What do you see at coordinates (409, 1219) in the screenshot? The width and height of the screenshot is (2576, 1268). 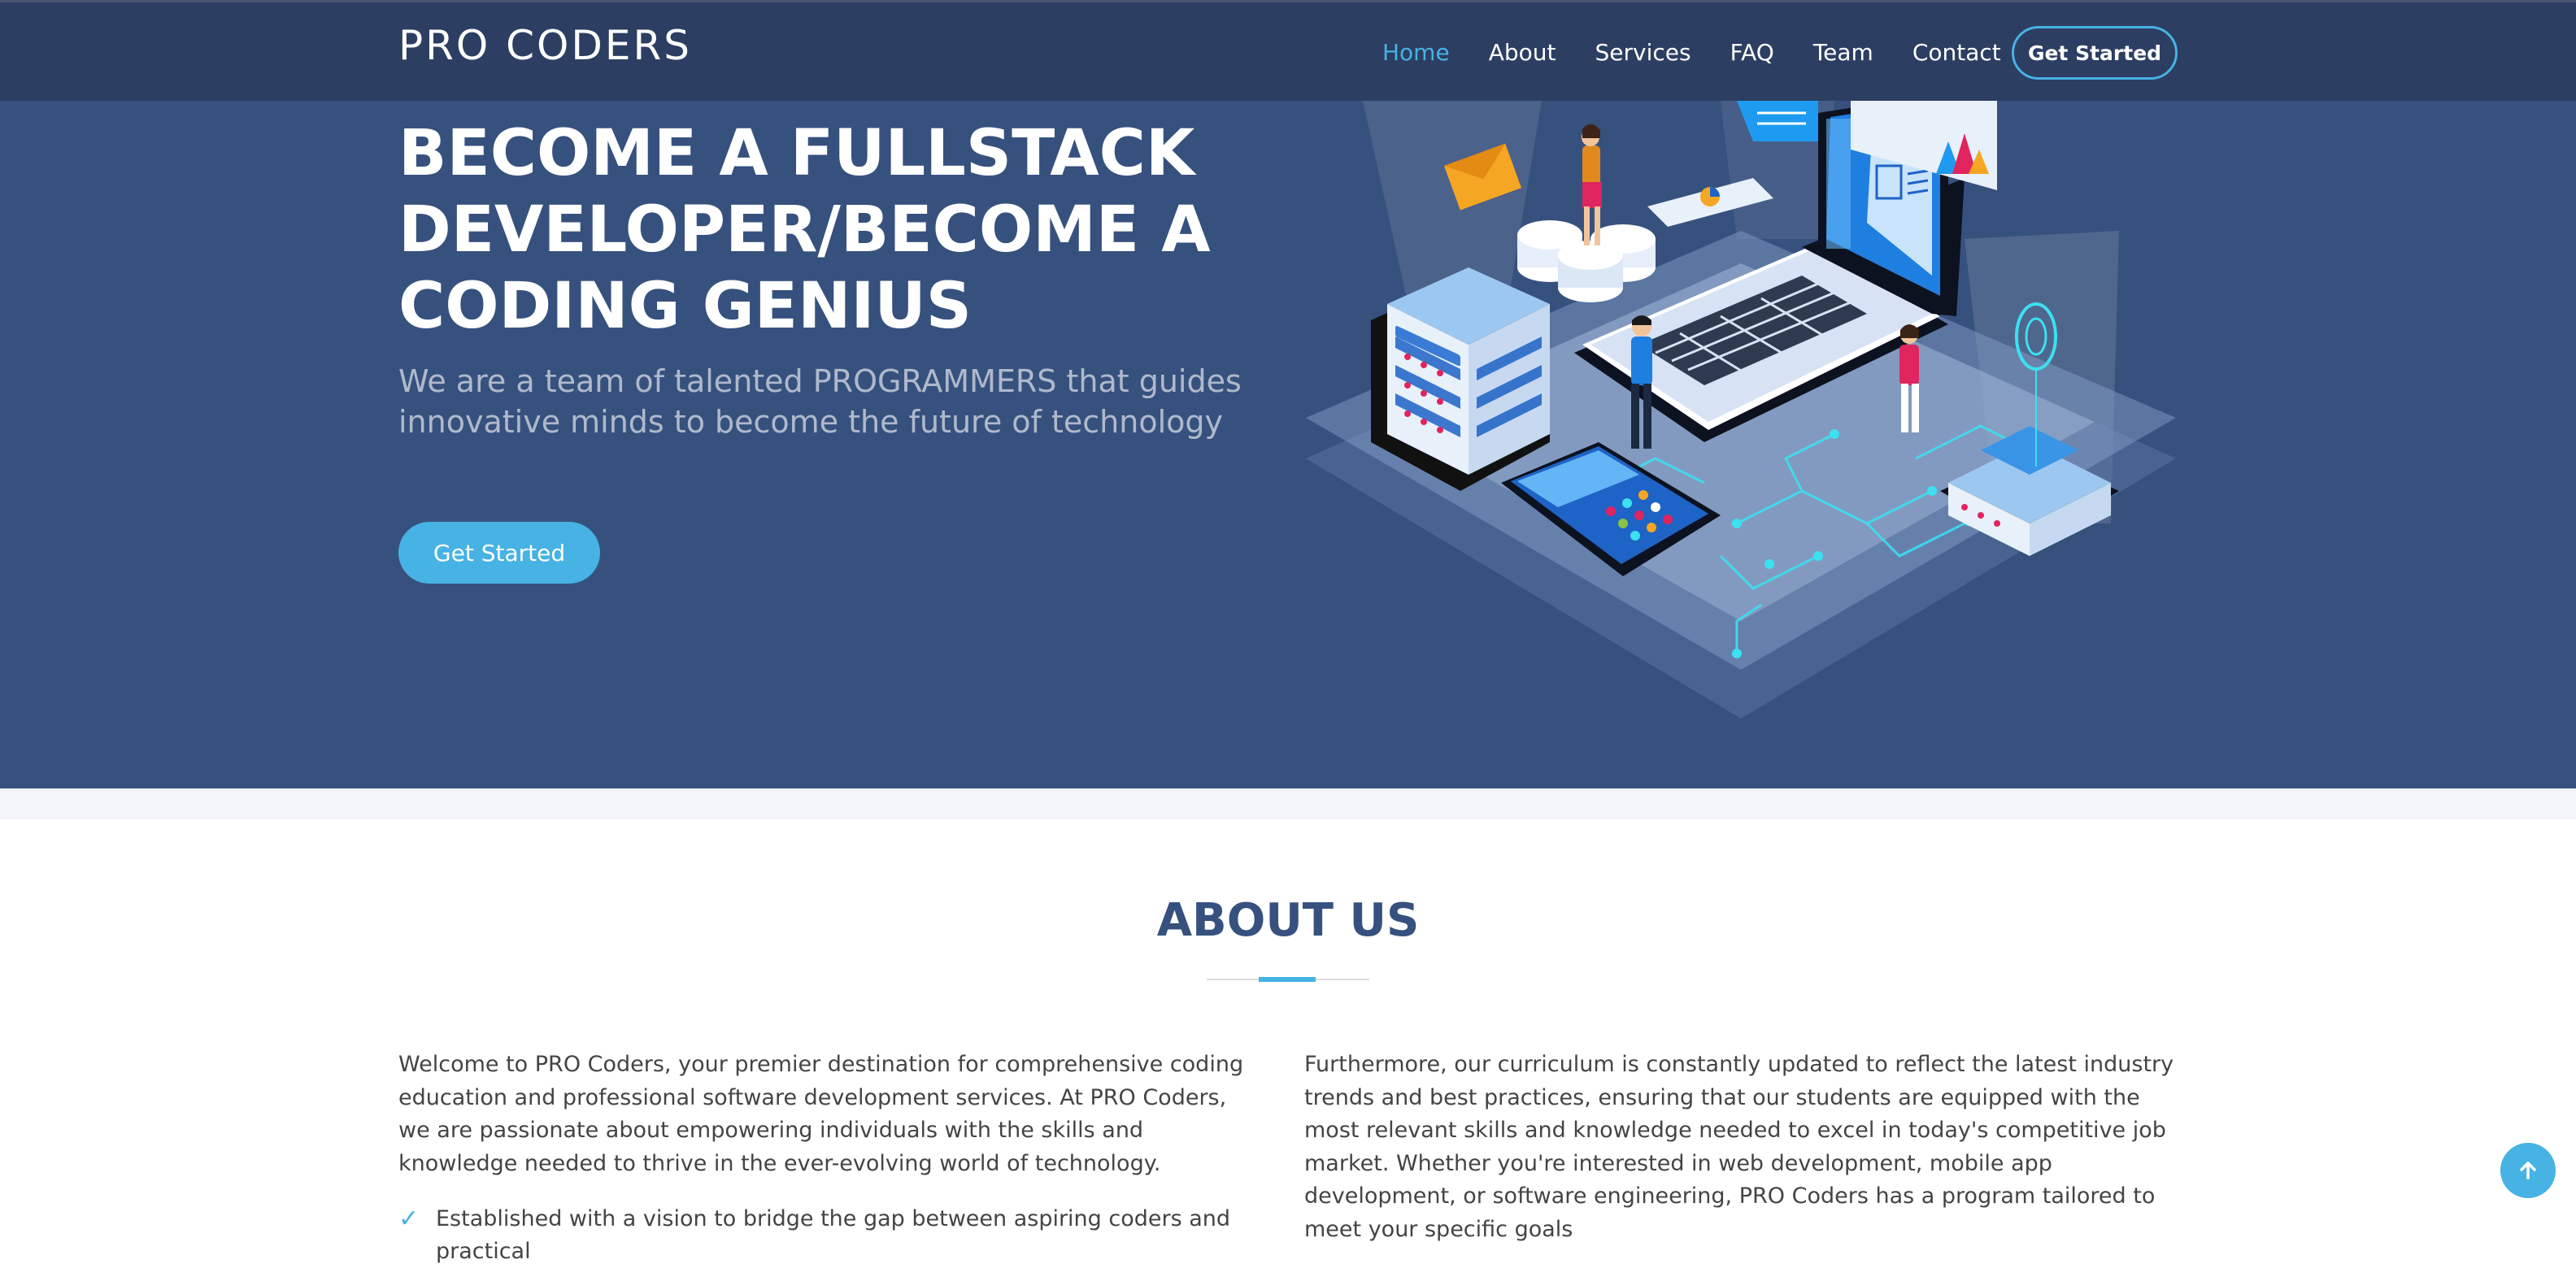 I see `check-icon: ✓` at bounding box center [409, 1219].